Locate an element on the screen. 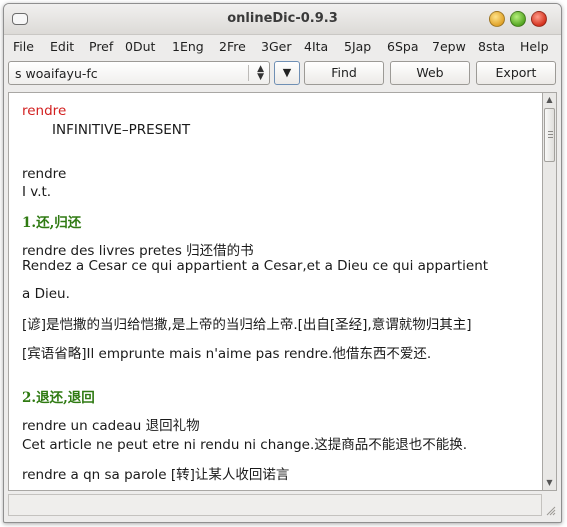 The height and width of the screenshot is (527, 567). sense-heading-2: 2.退还,退回 is located at coordinates (58, 398).